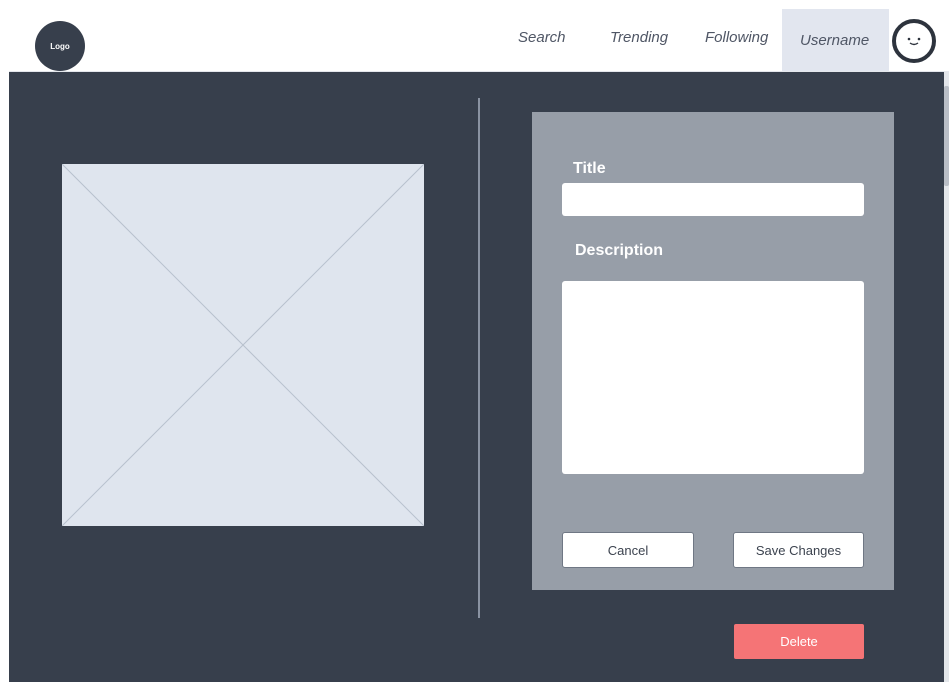 The image size is (950, 682). I want to click on description-label: Description, so click(619, 250).